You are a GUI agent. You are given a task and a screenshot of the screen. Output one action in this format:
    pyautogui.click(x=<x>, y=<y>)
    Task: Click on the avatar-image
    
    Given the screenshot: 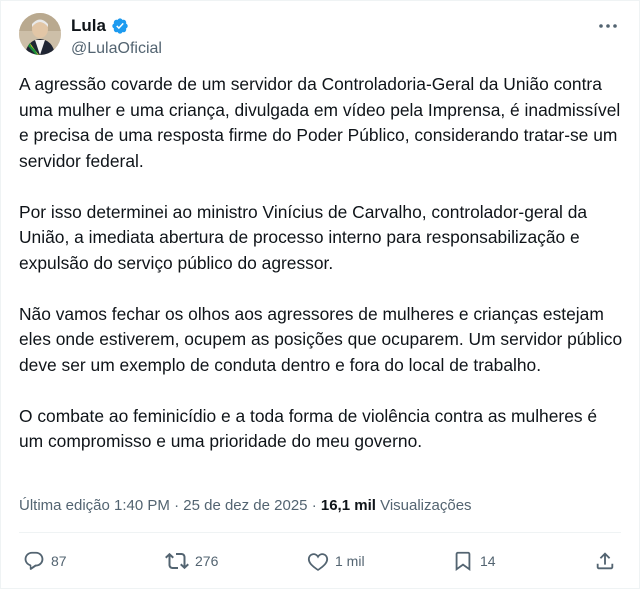 What is the action you would take?
    pyautogui.click(x=40, y=34)
    